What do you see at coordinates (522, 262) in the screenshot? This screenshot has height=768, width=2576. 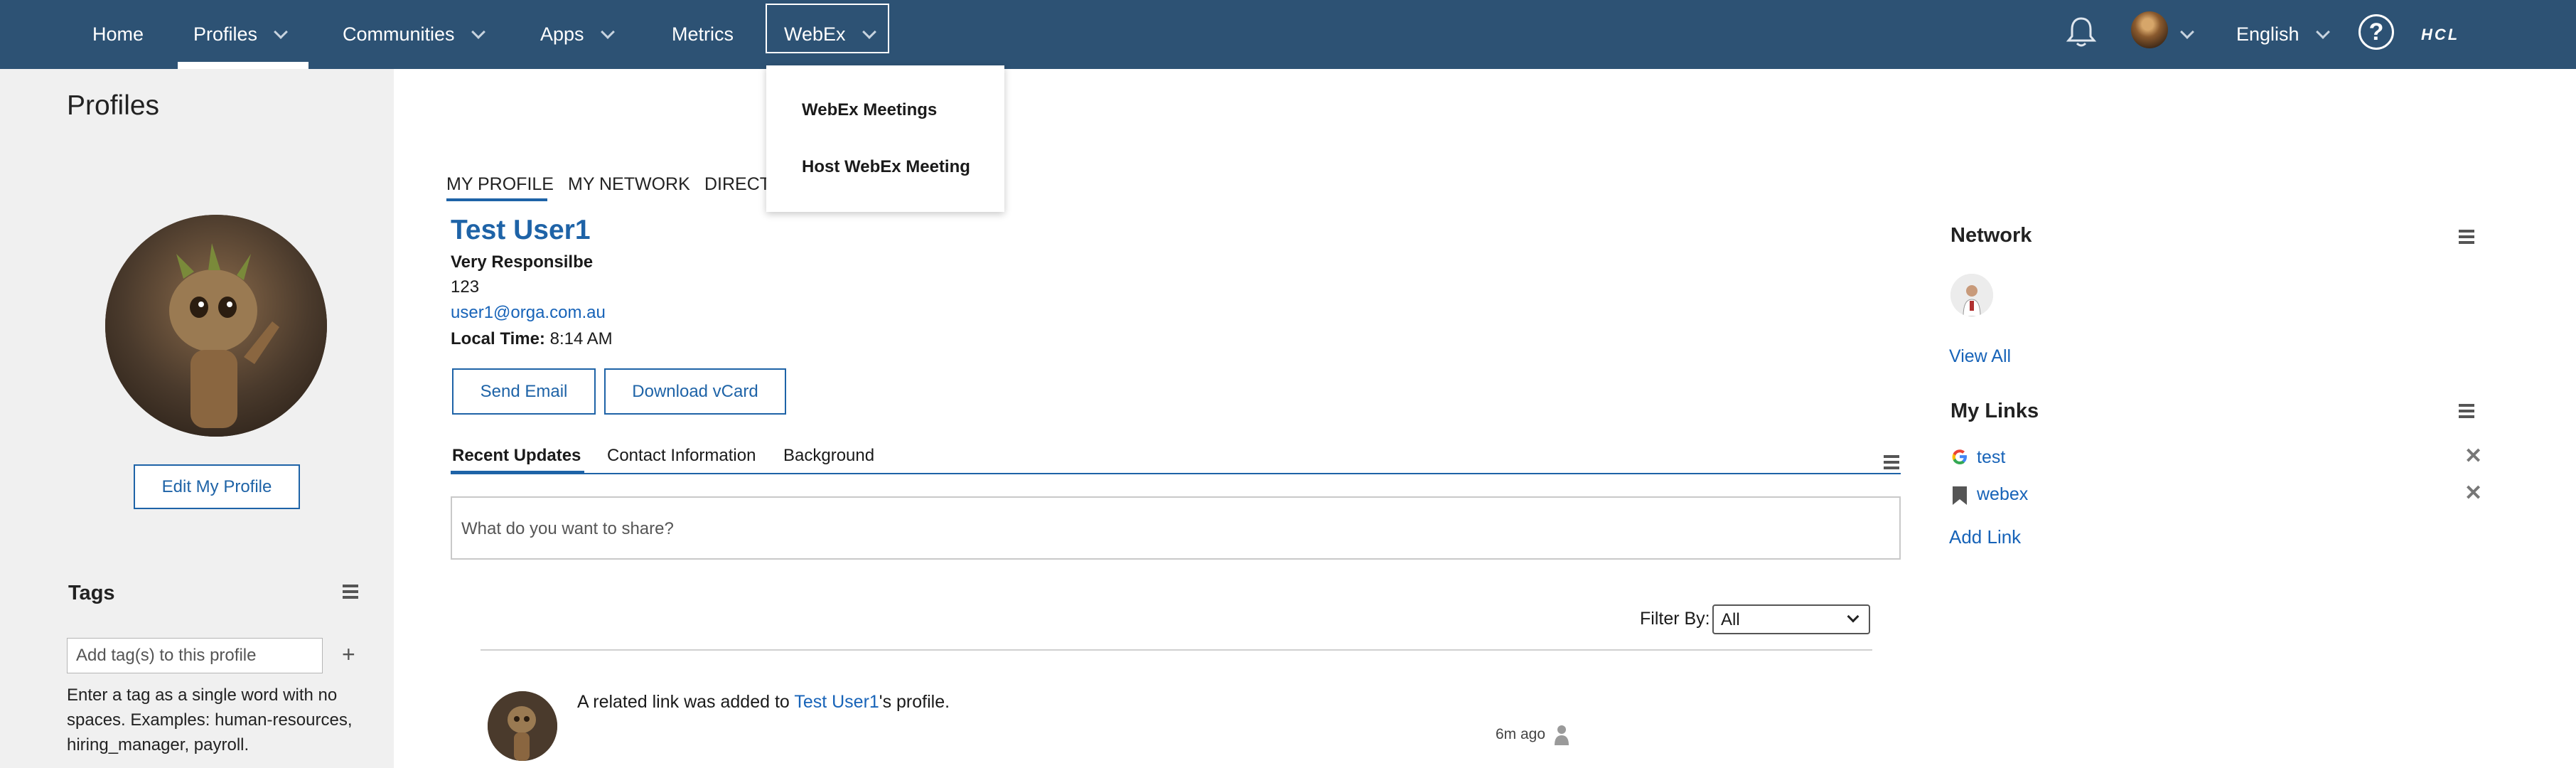 I see `profile-job-title: Very Responsilbe` at bounding box center [522, 262].